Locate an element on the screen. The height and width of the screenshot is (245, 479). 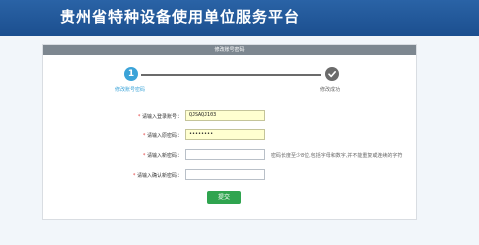
step-progress-line is located at coordinates (231, 75).